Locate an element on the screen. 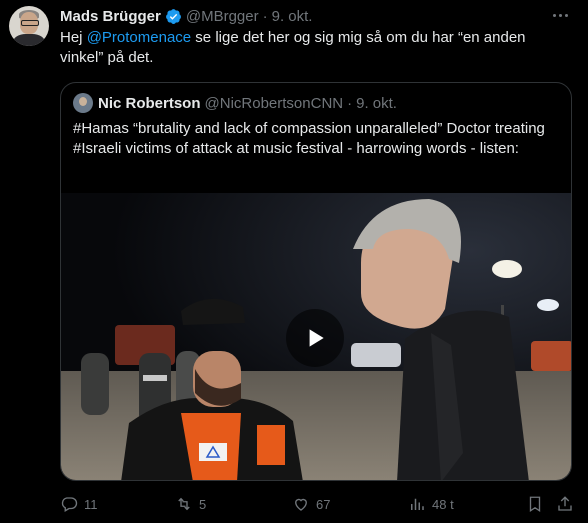 This screenshot has width=588, height=523. views-button: 48 t is located at coordinates (431, 504).